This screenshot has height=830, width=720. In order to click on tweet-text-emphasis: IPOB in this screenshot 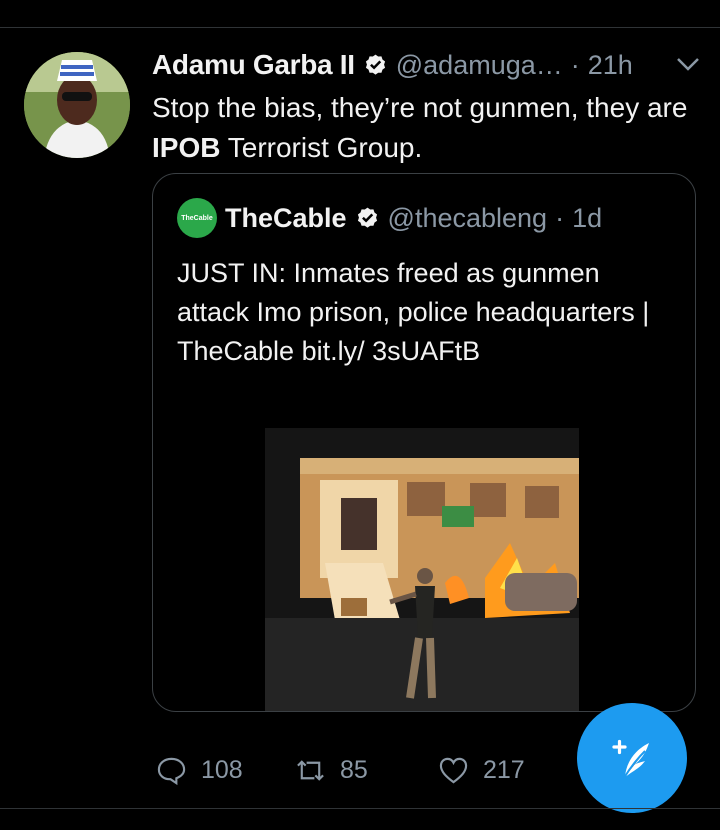, I will do `click(186, 147)`.